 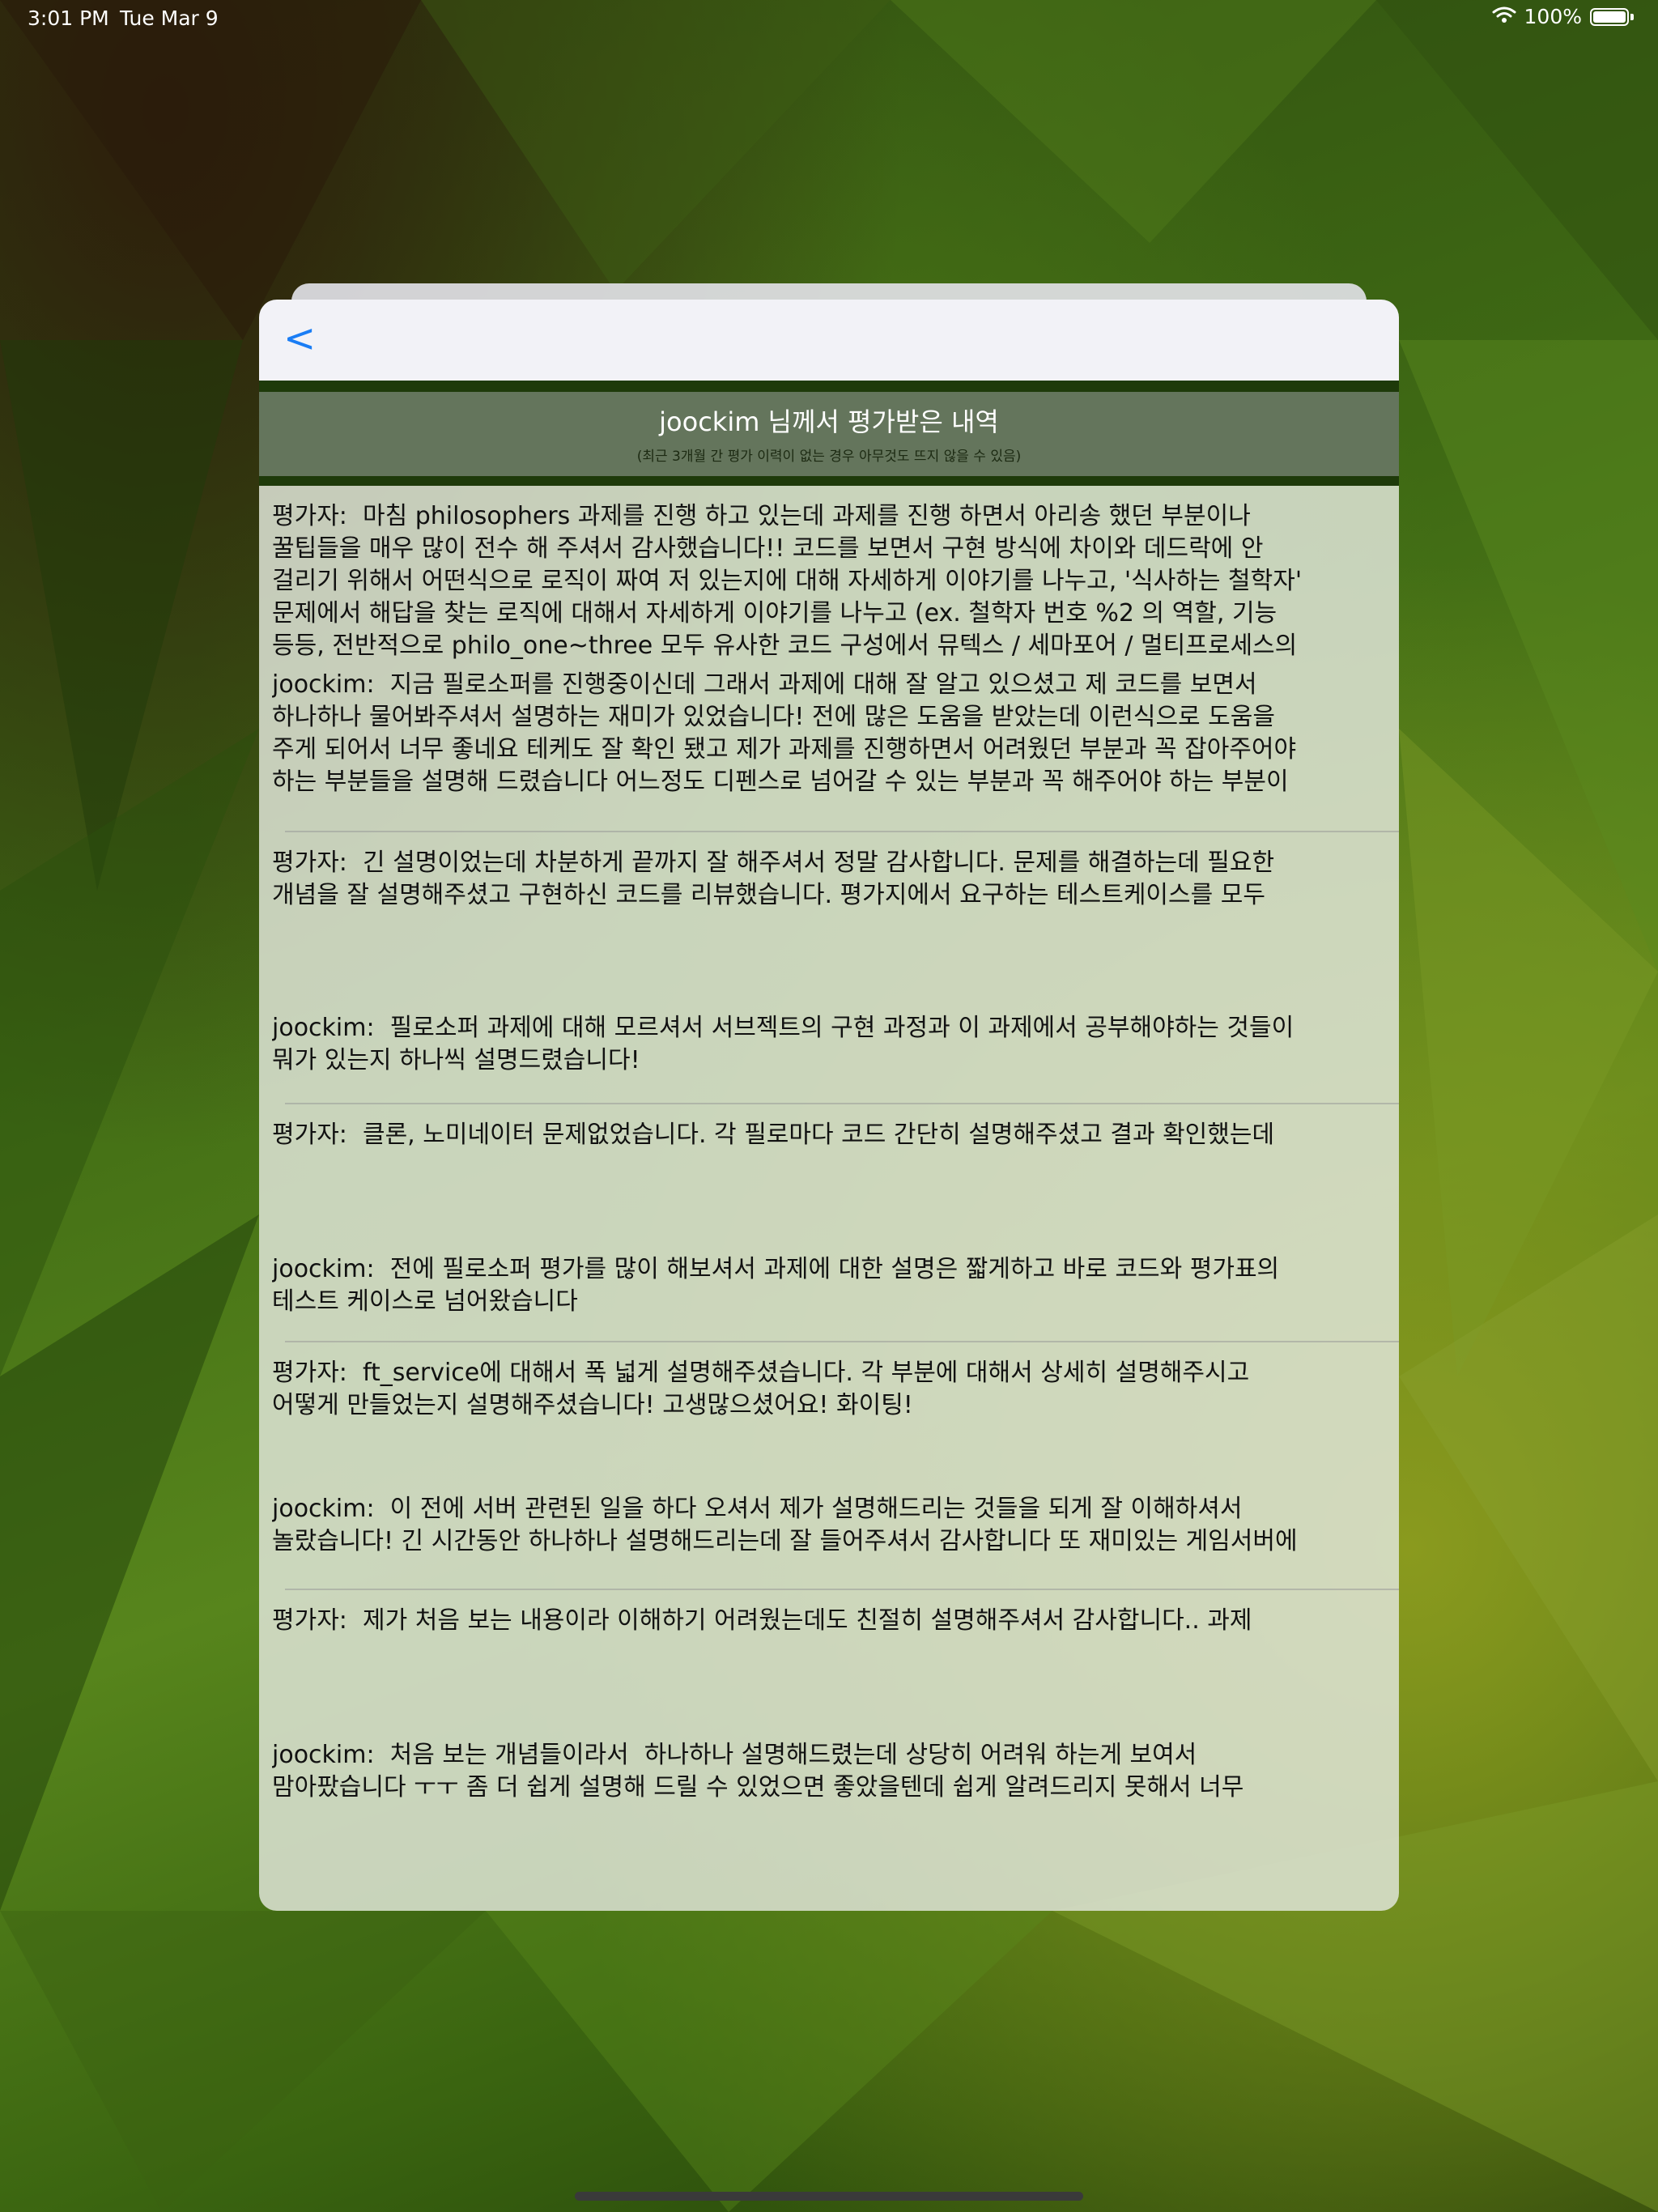 I want to click on status-bar: 3:01 PM Tue Mar 9 100%, so click(x=829, y=19).